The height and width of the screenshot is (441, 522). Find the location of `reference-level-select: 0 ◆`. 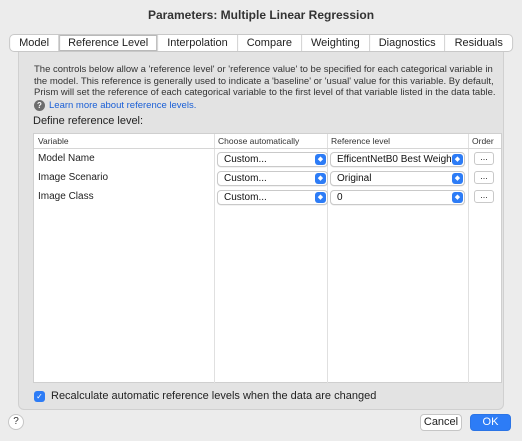

reference-level-select: 0 ◆ is located at coordinates (397, 197).